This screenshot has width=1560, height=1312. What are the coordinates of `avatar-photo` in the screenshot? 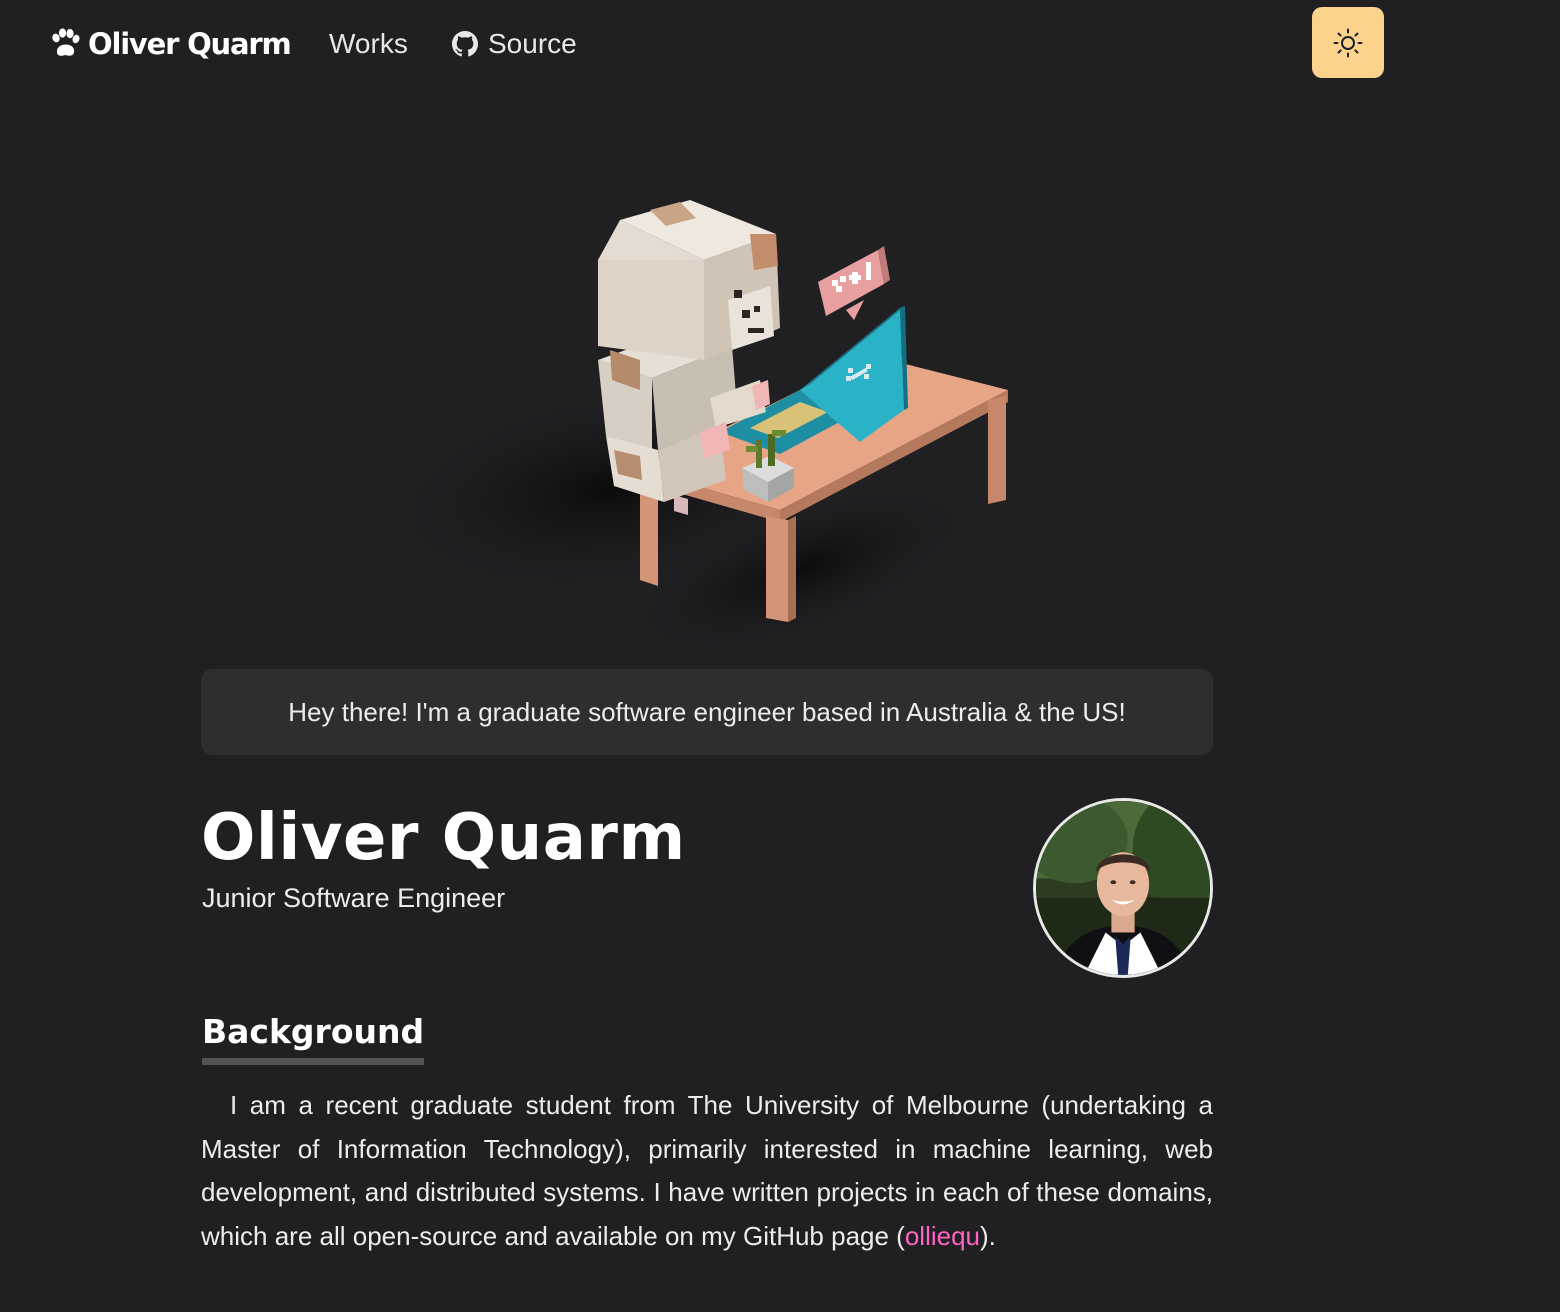 It's located at (1123, 888).